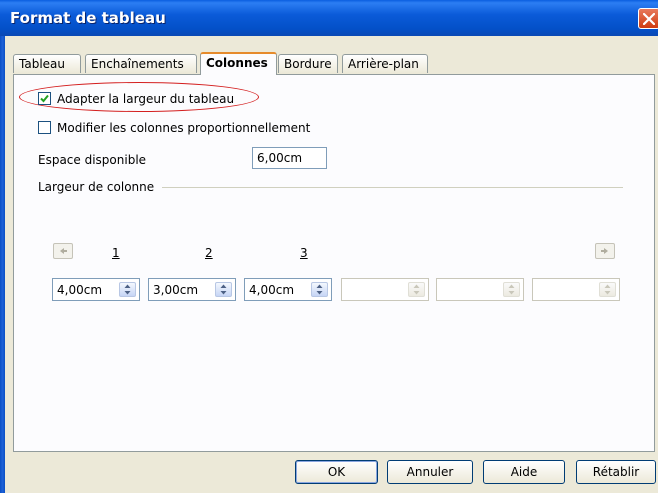 The height and width of the screenshot is (493, 658). Describe the element at coordinates (329, 18) in the screenshot. I see `title-bar: Format de tableau` at that location.